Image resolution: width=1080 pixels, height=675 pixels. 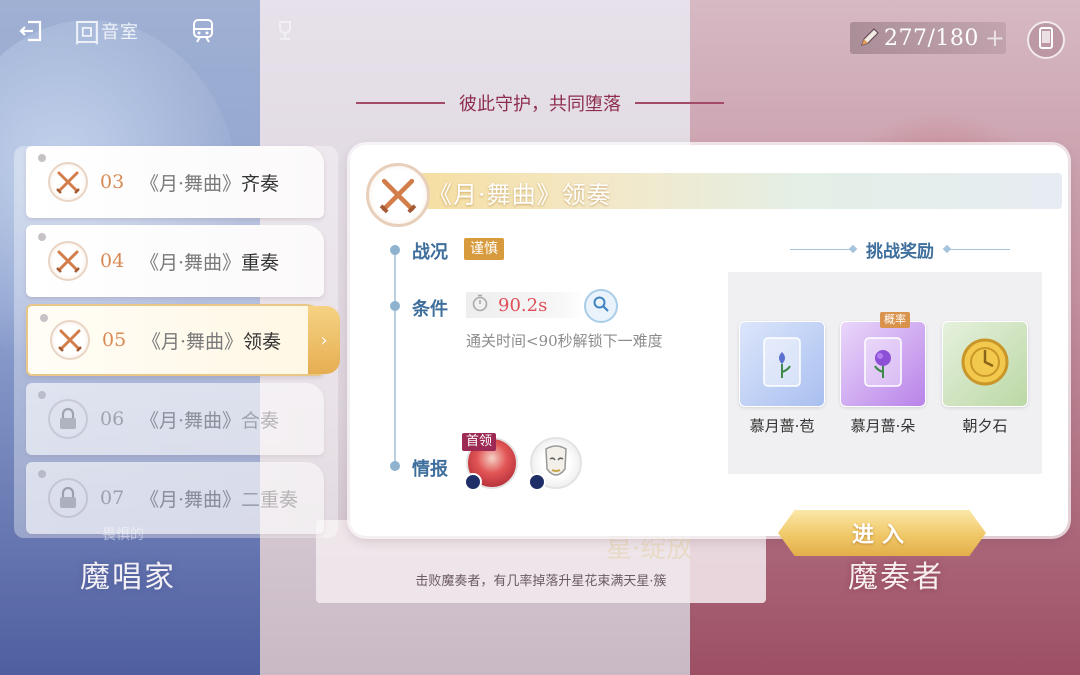 I want to click on trophy-icon, so click(x=285, y=31).